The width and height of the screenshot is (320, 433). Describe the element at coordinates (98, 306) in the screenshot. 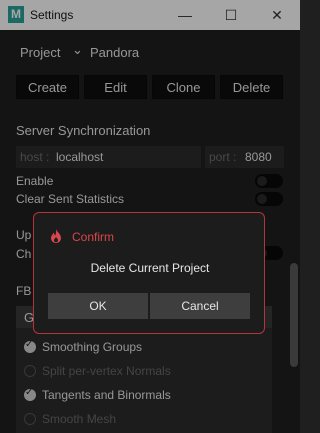

I see `ok-button: OK` at that location.